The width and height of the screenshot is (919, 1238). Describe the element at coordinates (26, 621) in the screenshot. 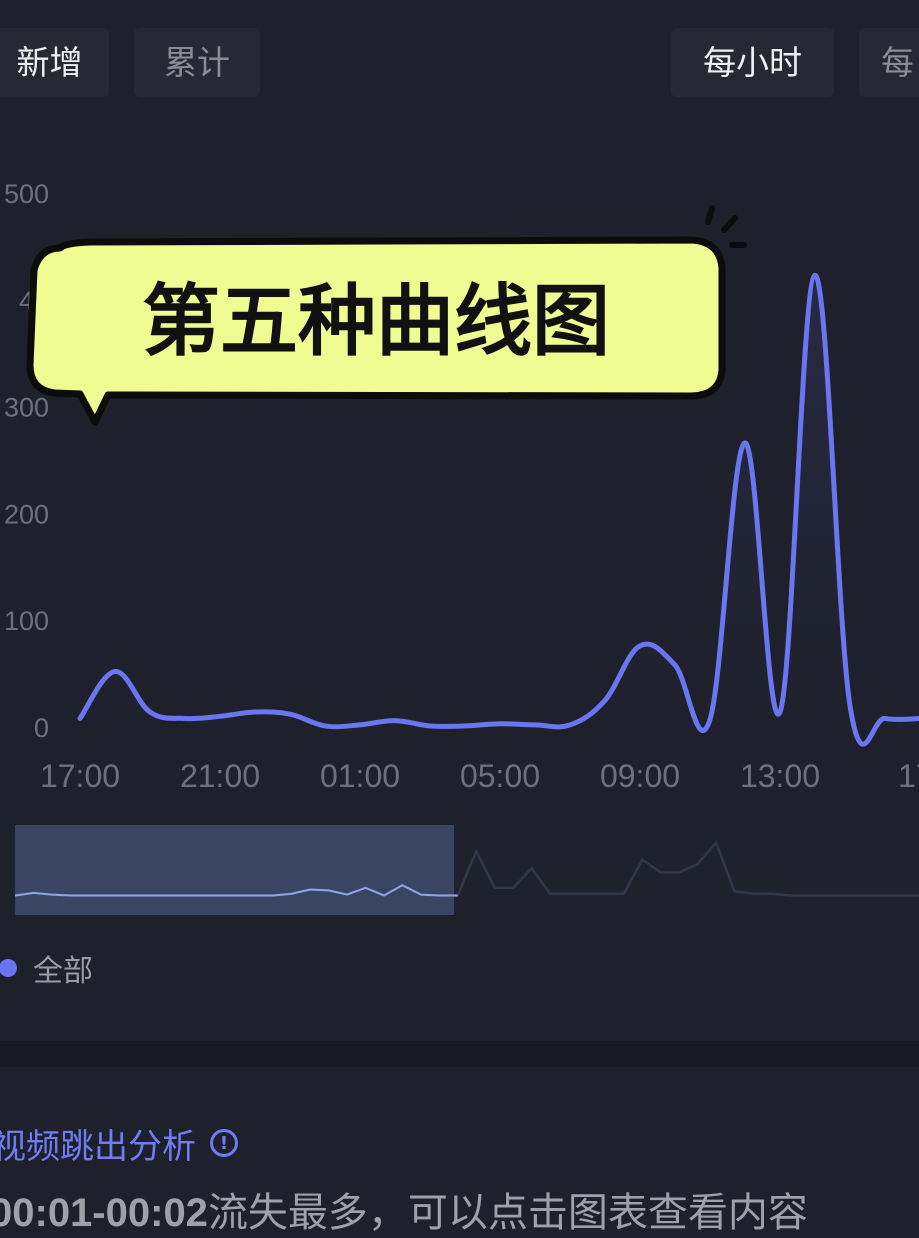

I see `y-tick-label: 100` at that location.